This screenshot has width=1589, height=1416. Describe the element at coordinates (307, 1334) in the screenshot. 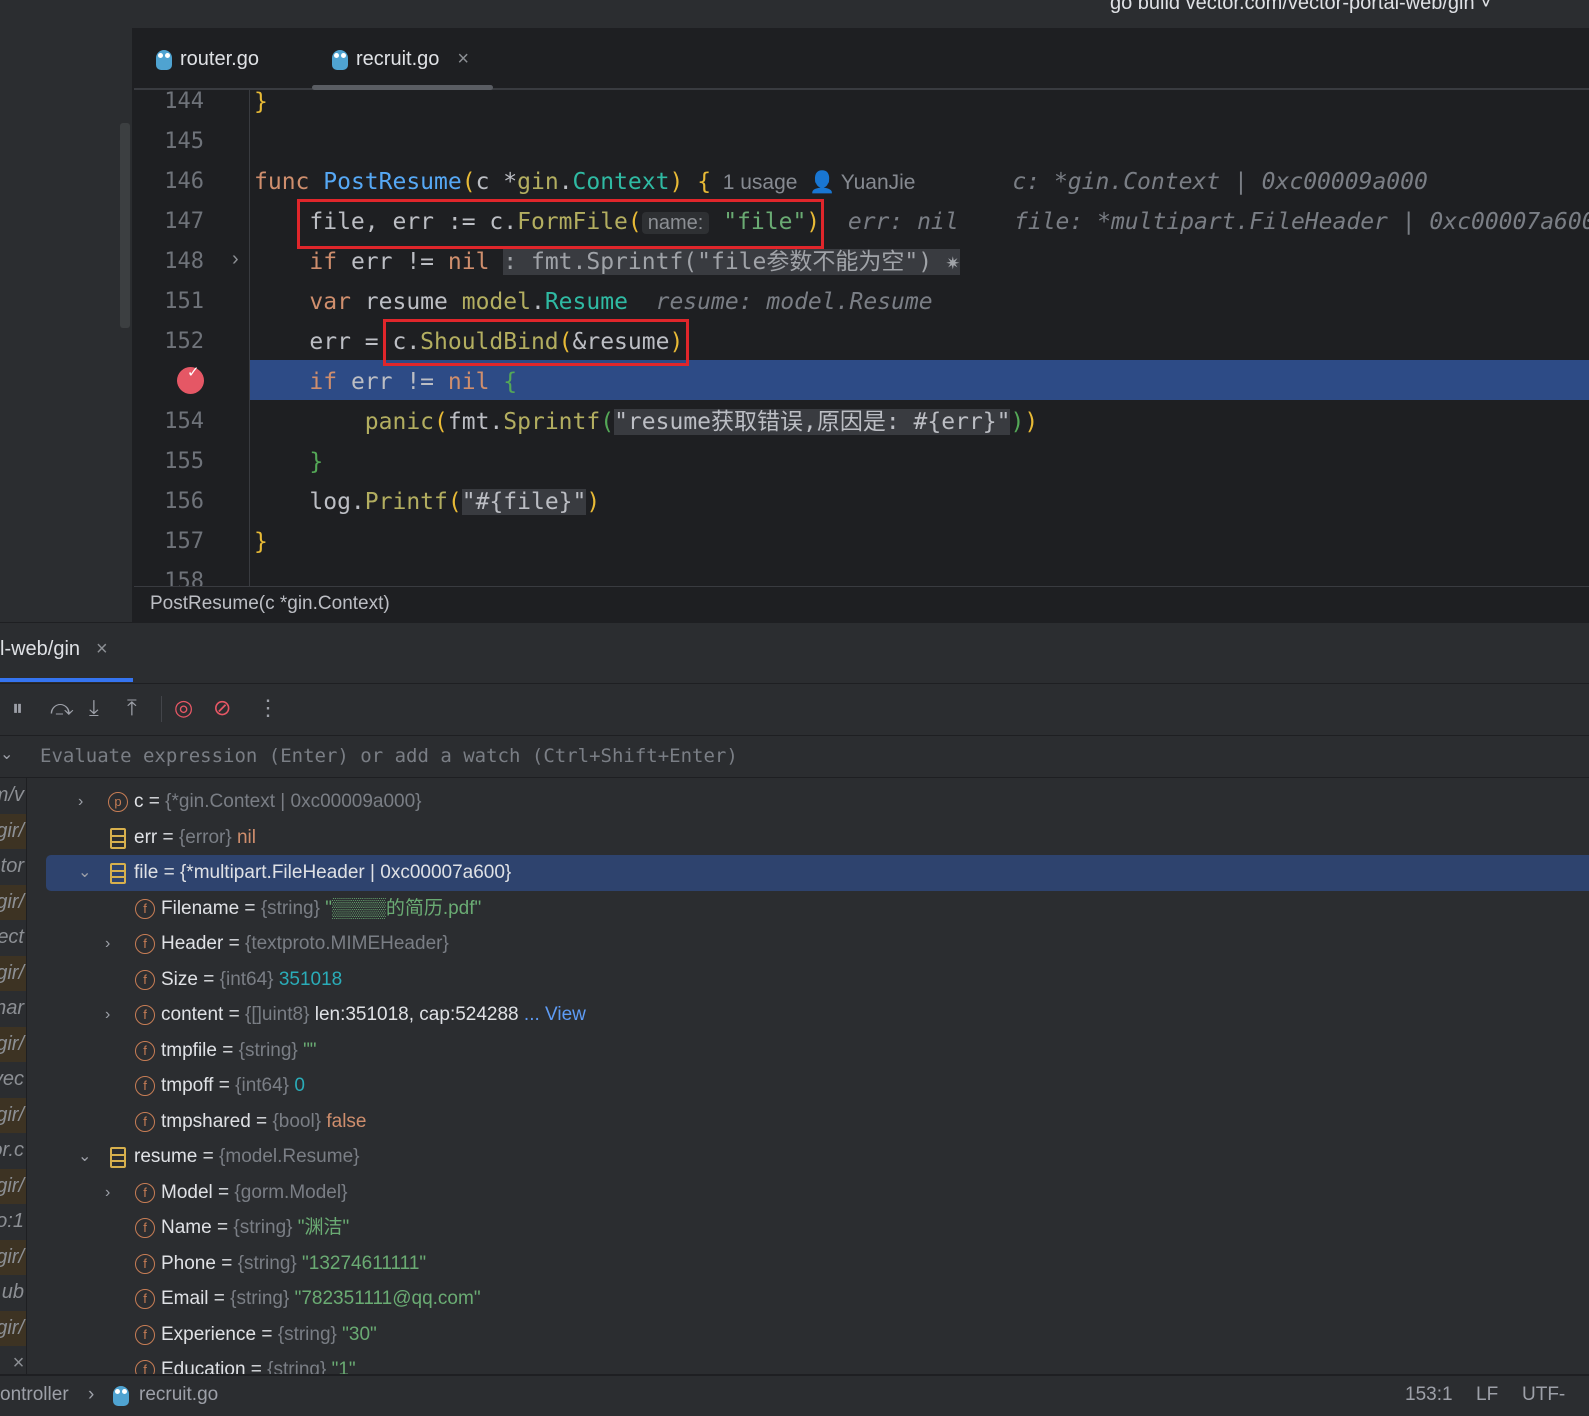

I see `variable-type: {string}` at that location.